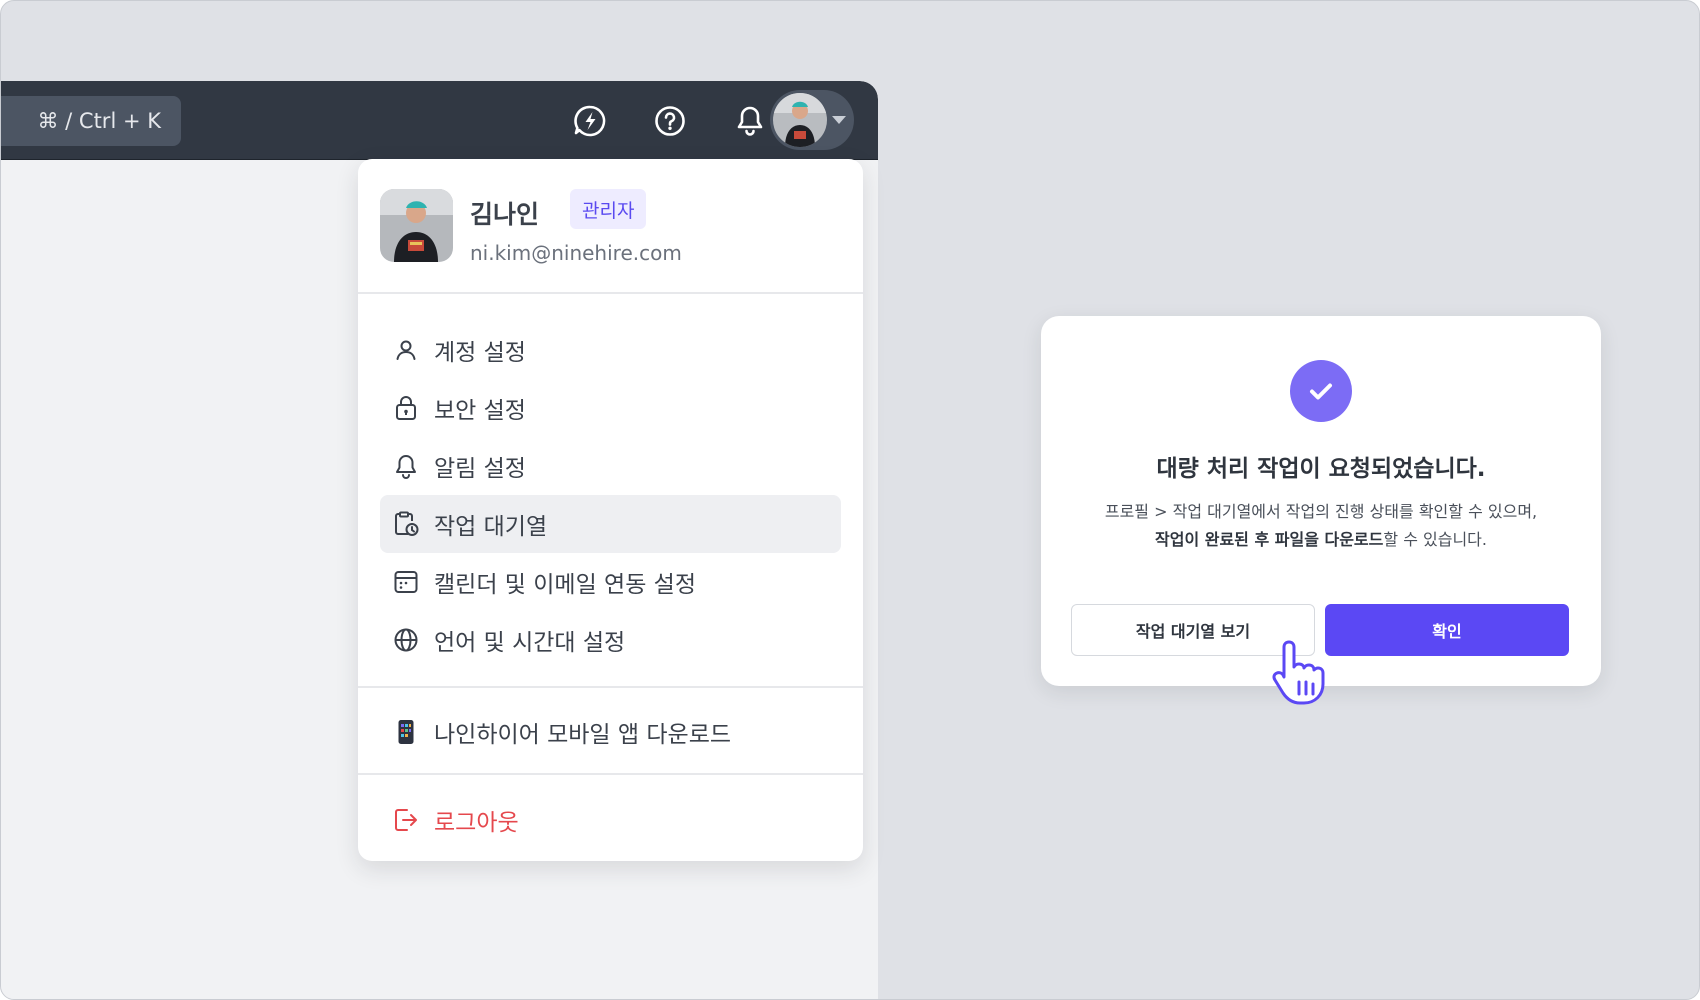 The width and height of the screenshot is (1700, 1000). What do you see at coordinates (610, 524) in the screenshot?
I see `menu-item-task-queue: 작업 대기열` at bounding box center [610, 524].